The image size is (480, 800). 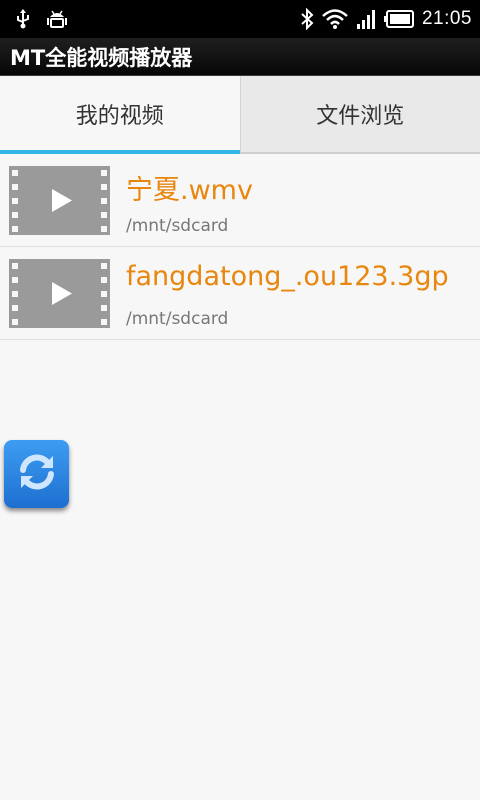 I want to click on tab-label: 我的视频, so click(x=119, y=116).